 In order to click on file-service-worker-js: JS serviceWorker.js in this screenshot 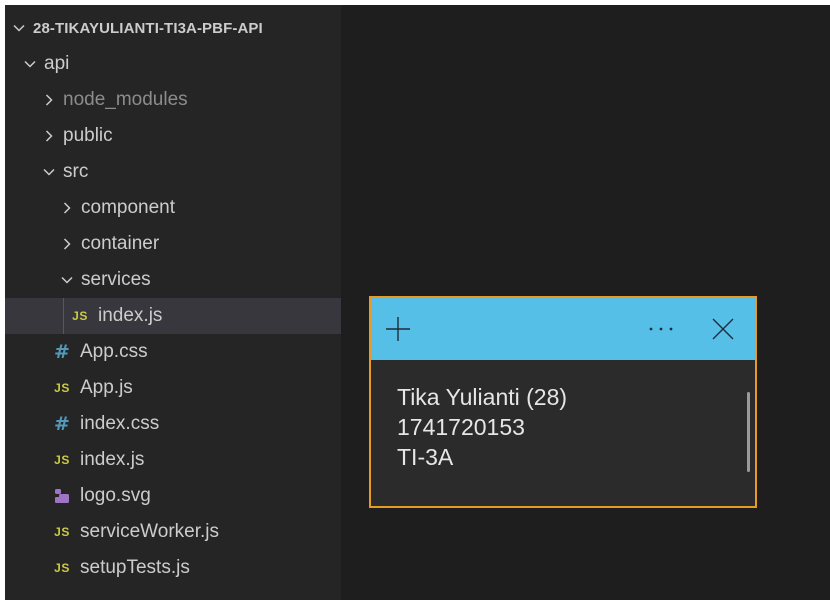, I will do `click(173, 532)`.